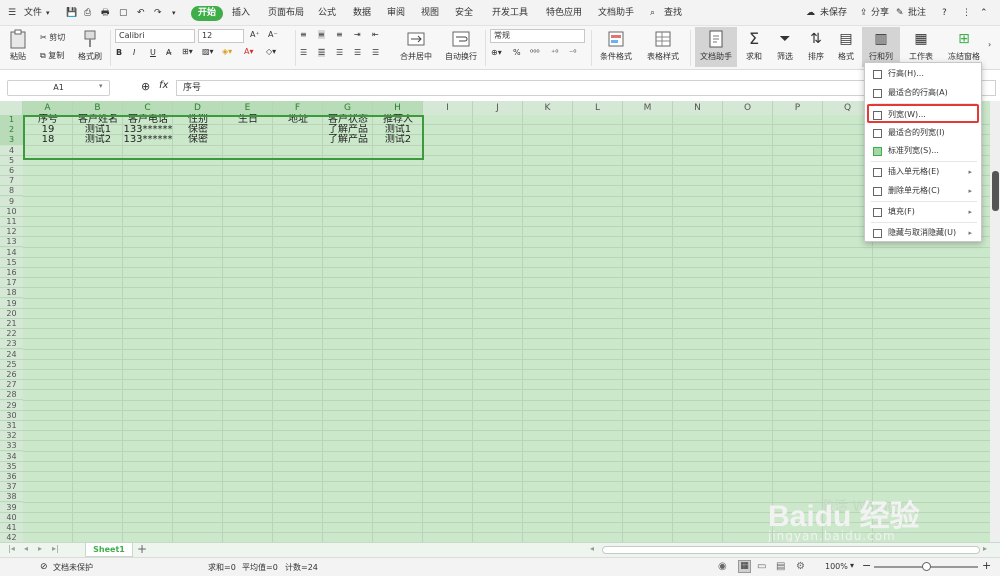 This screenshot has width=1000, height=576. I want to click on column-header-c: C, so click(148, 108).